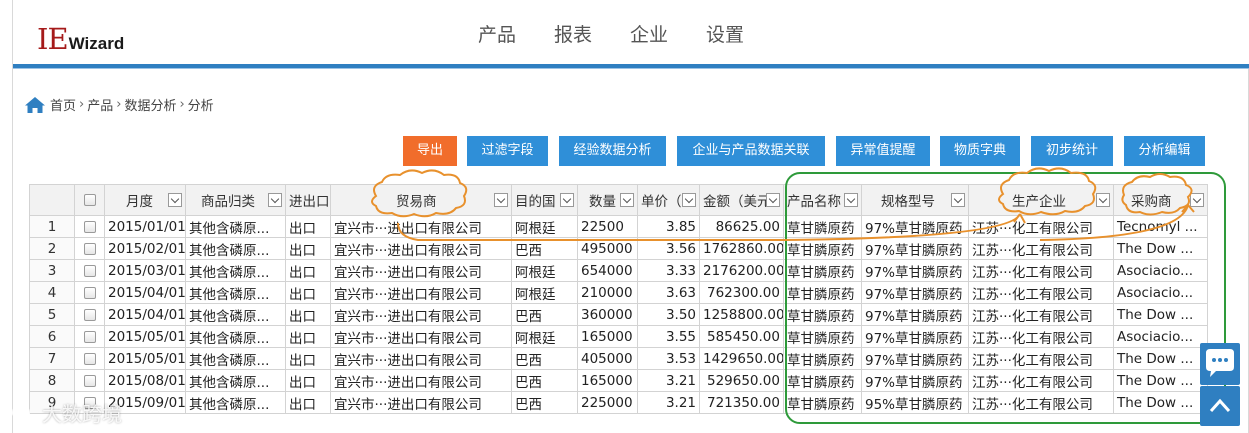  I want to click on chat-widget, so click(1220, 364).